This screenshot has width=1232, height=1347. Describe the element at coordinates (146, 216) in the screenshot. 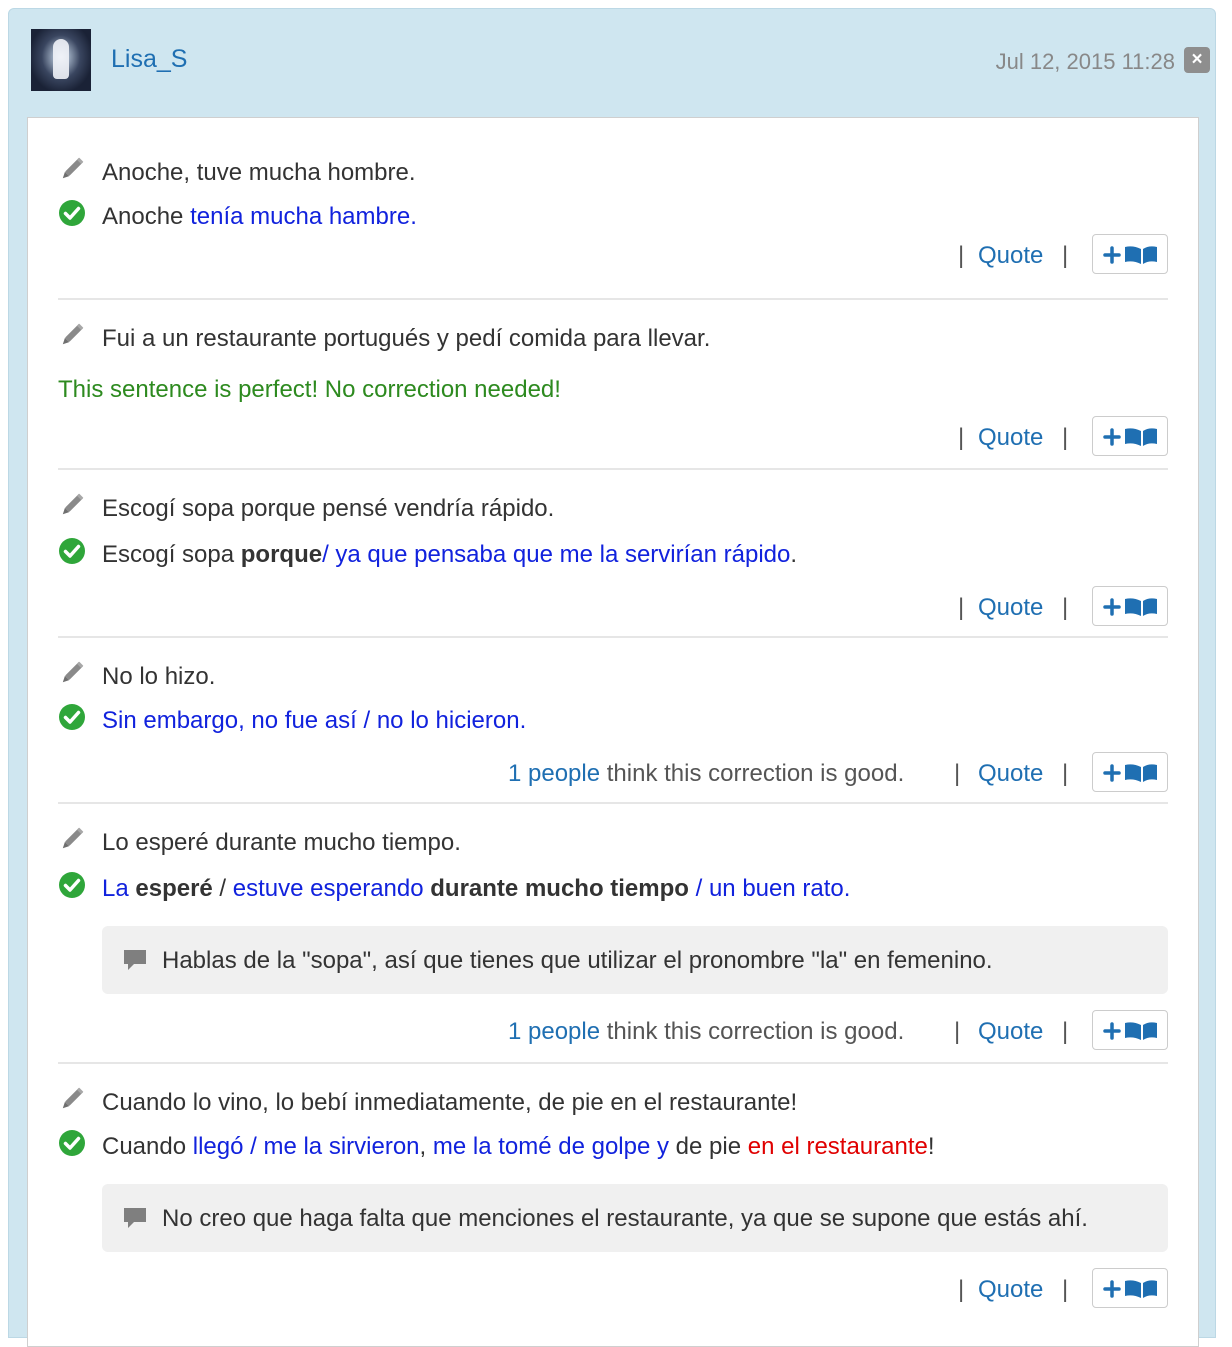

I see `corrected-segment: Anoche` at that location.